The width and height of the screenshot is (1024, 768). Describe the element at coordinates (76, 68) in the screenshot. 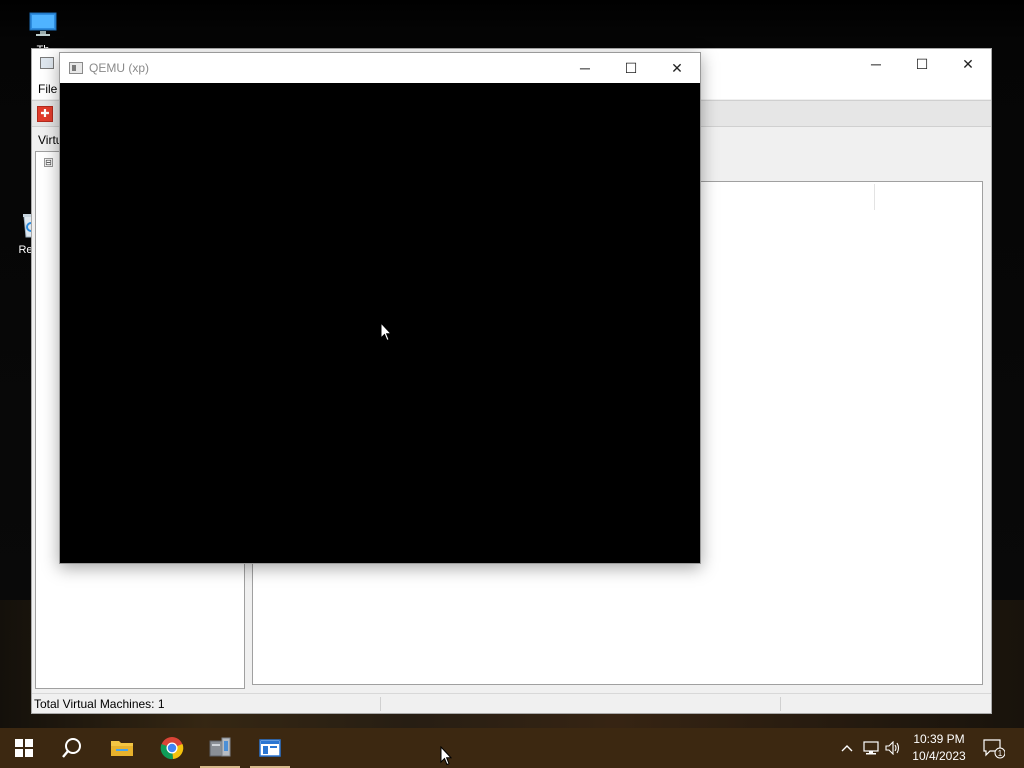

I see `qemu-app-icon` at that location.